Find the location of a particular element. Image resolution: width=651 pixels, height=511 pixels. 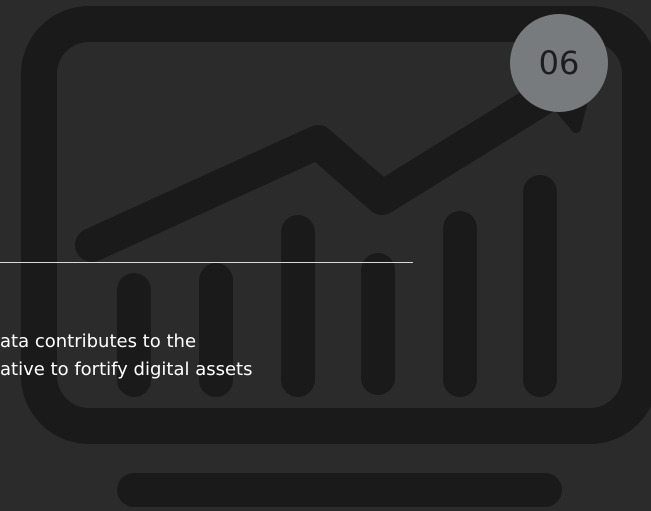

step-number-badge: 06 is located at coordinates (559, 63).